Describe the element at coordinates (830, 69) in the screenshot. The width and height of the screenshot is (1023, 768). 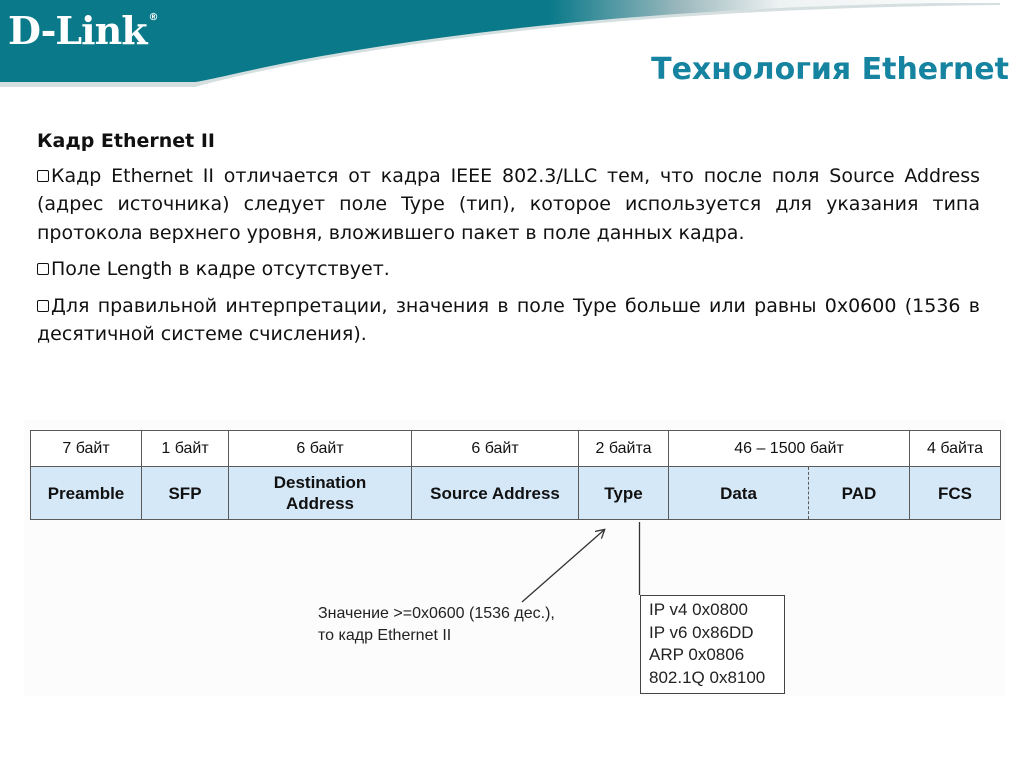
I see `slide-title: Технология Ethernet` at that location.